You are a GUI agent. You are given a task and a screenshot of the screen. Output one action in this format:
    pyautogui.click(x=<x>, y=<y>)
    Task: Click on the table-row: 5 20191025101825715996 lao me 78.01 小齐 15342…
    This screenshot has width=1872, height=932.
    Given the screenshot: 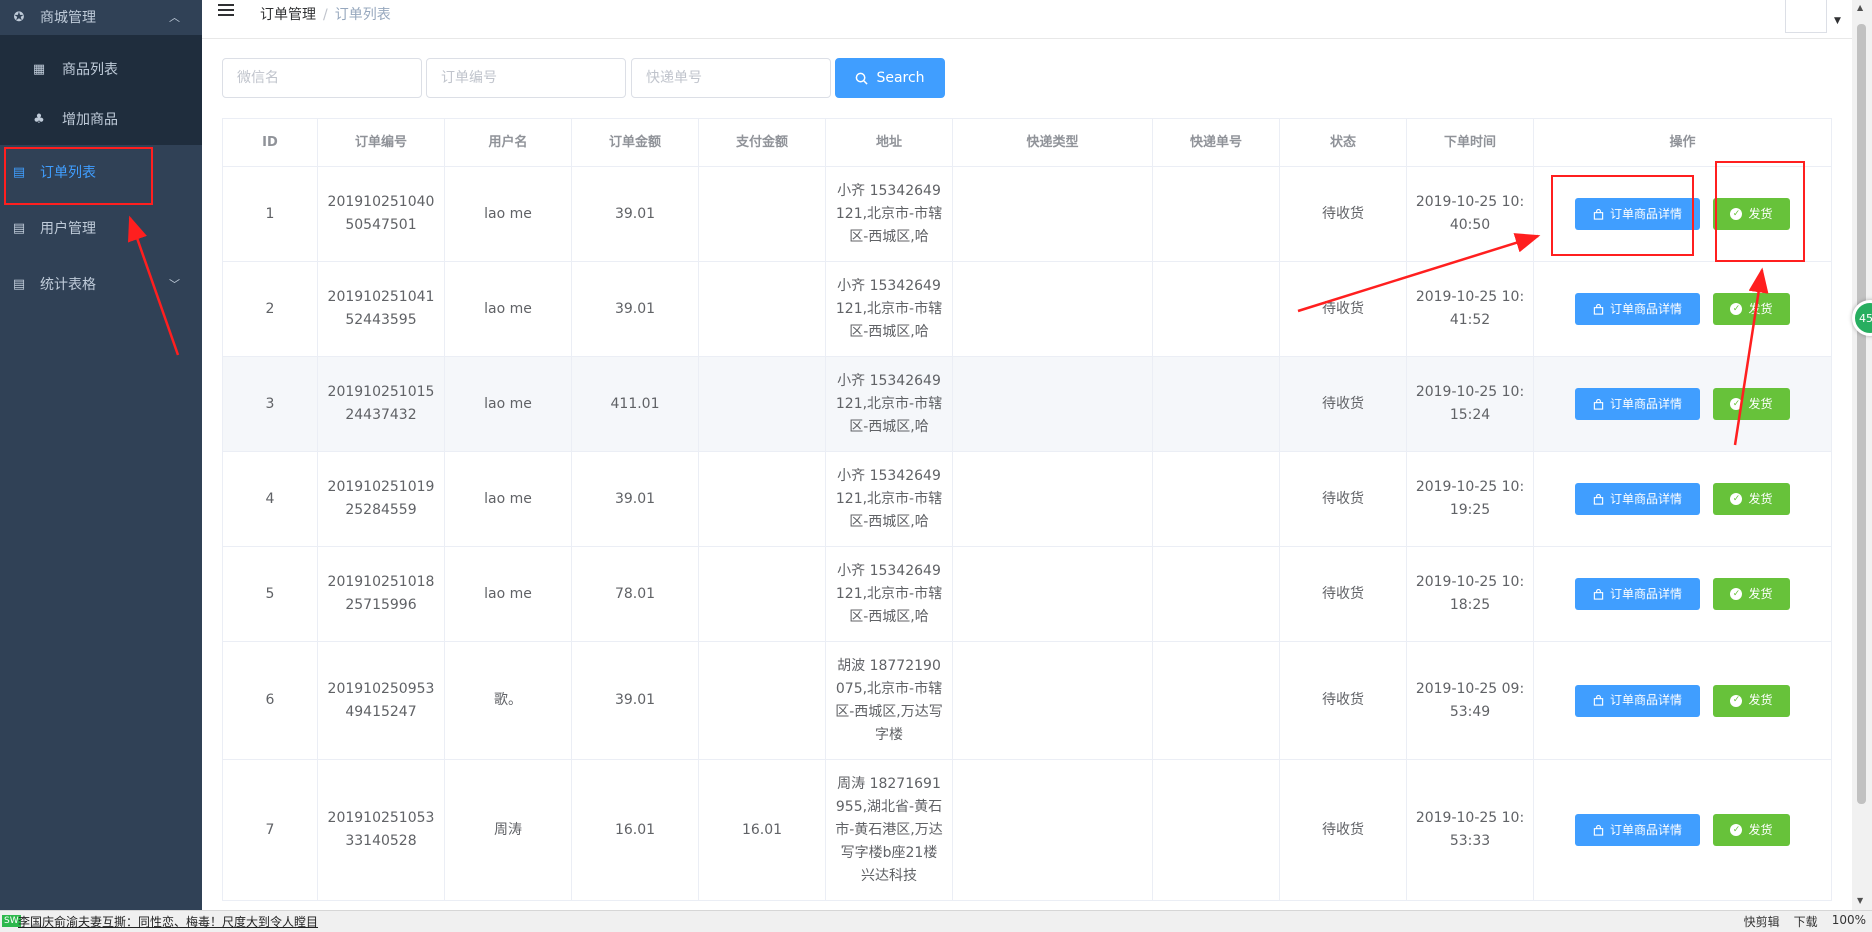 What is the action you would take?
    pyautogui.click(x=1027, y=594)
    